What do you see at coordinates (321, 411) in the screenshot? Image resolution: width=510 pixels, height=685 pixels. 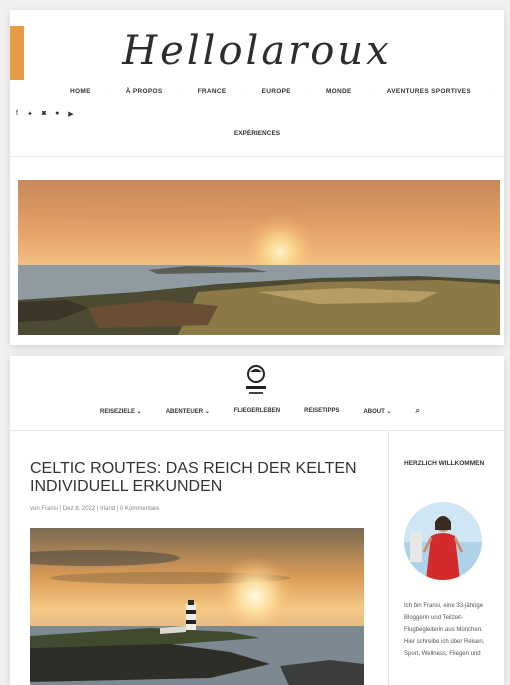 I see `nav-item-reisetipps: REISETIPPS` at bounding box center [321, 411].